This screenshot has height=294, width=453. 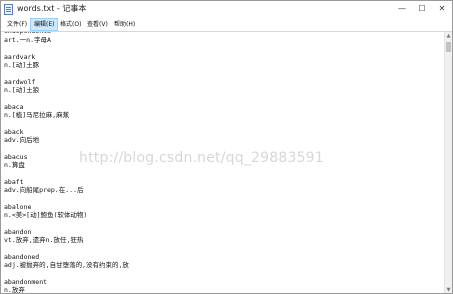 What do you see at coordinates (422, 9) in the screenshot?
I see `maximize-icon: ☐` at bounding box center [422, 9].